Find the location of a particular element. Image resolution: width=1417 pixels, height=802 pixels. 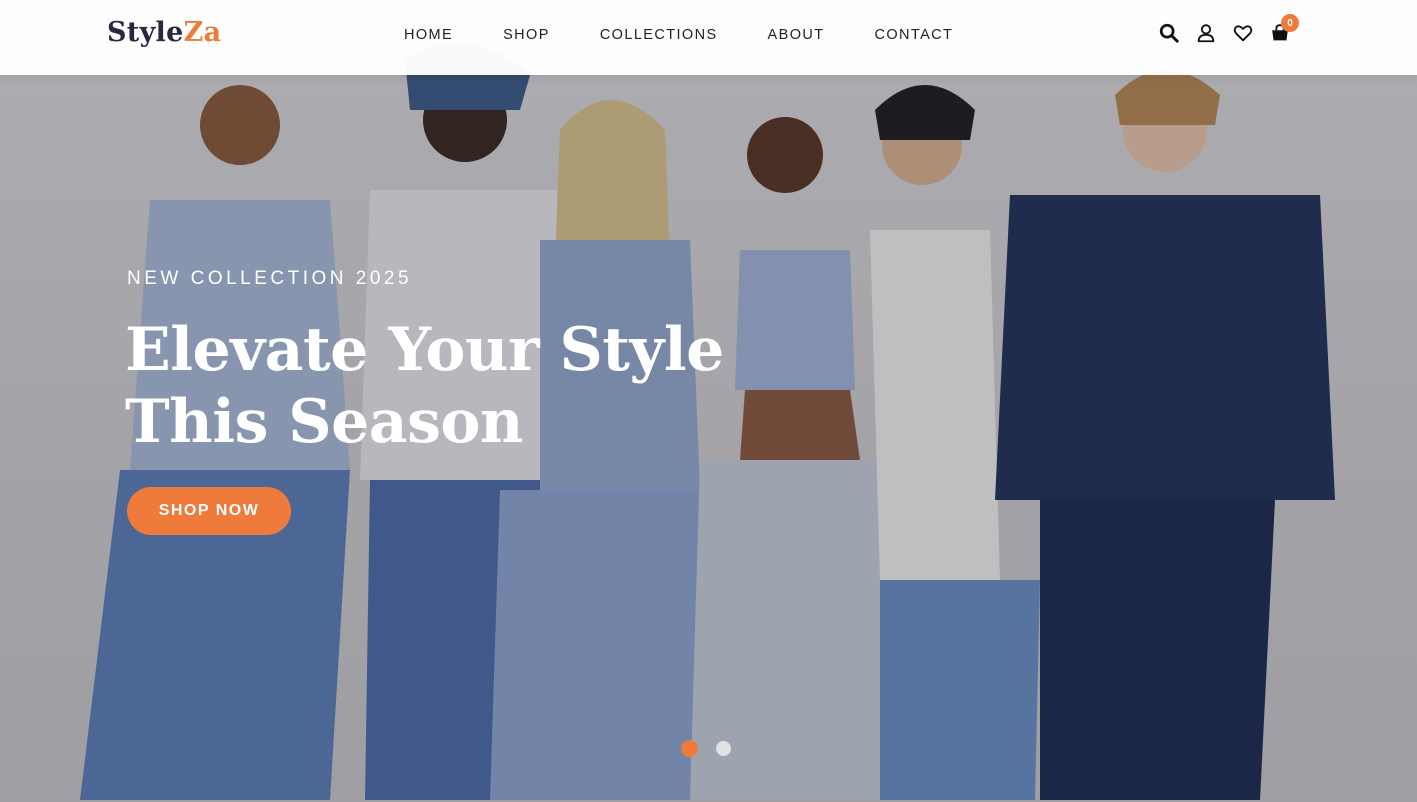

hero-headline-line2: This Season is located at coordinates (324, 422).